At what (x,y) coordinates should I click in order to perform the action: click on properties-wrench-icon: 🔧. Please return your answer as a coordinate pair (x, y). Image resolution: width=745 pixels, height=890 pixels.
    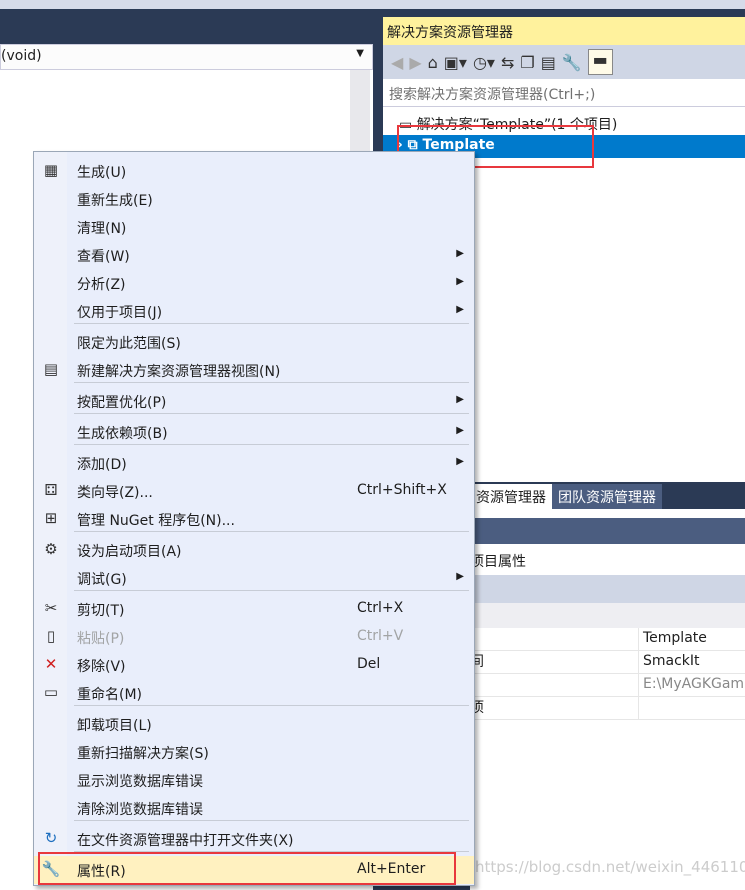
    Looking at the image, I should click on (572, 62).